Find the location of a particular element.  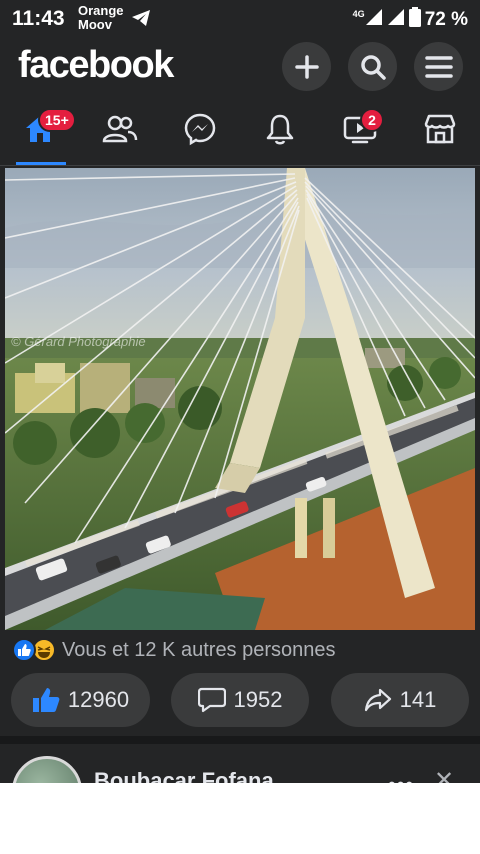

telegram-icon is located at coordinates (141, 20).